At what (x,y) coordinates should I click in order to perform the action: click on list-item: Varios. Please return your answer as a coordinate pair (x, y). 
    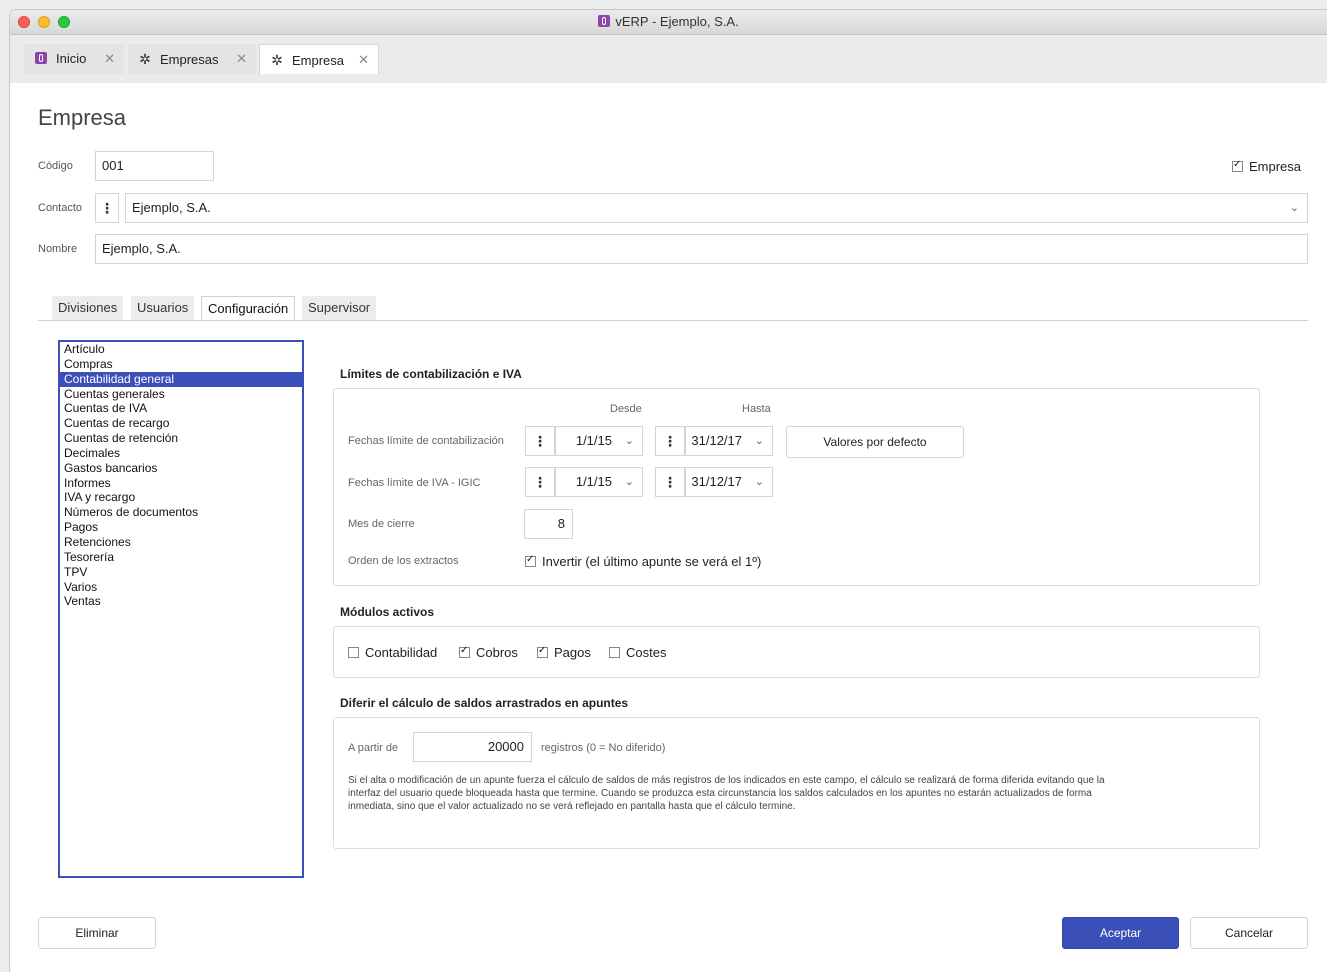
    Looking at the image, I should click on (181, 587).